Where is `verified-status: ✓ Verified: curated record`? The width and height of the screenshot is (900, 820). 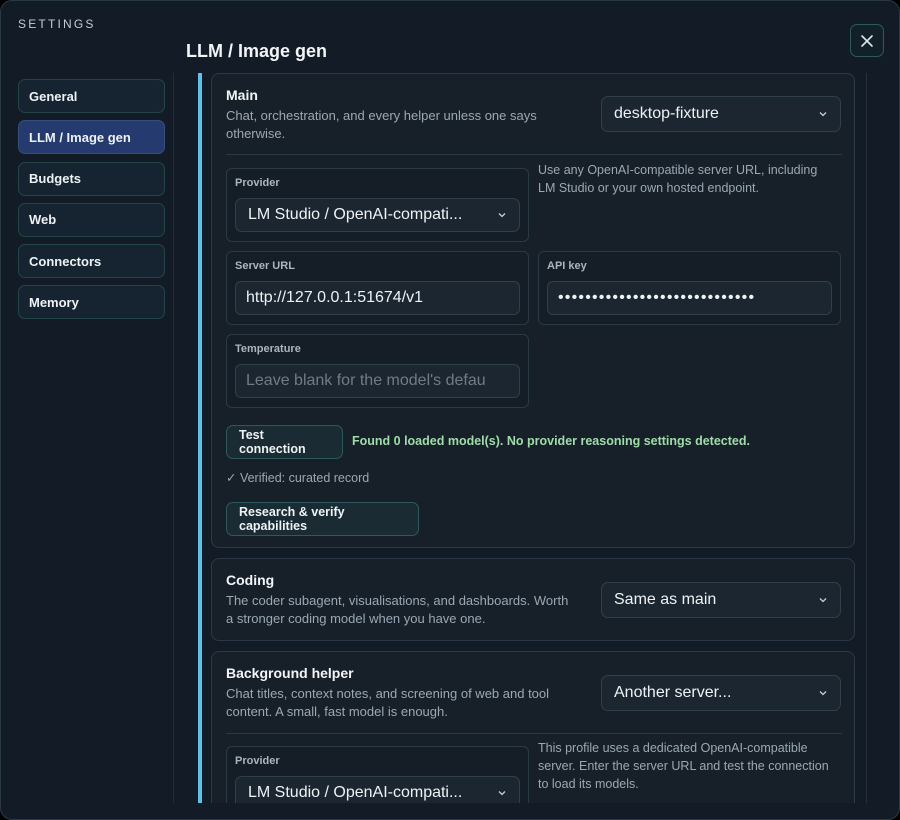
verified-status: ✓ Verified: curated record is located at coordinates (298, 478).